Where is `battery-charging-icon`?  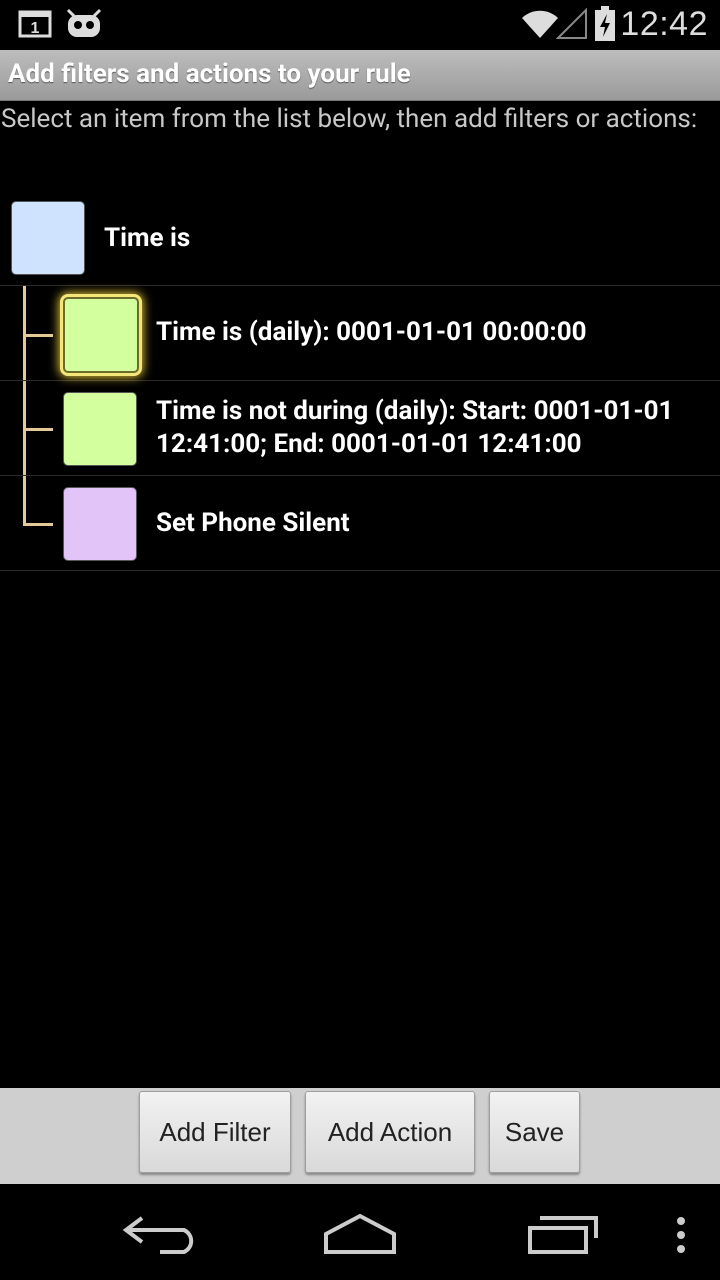
battery-charging-icon is located at coordinates (605, 26).